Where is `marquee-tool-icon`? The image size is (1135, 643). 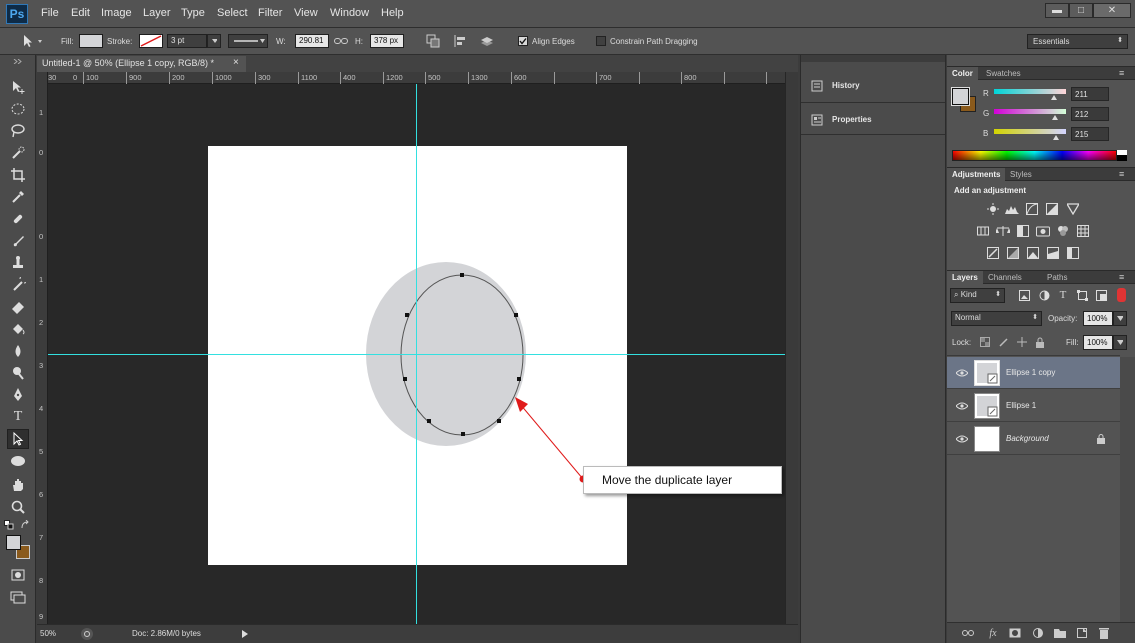 marquee-tool-icon is located at coordinates (18, 109).